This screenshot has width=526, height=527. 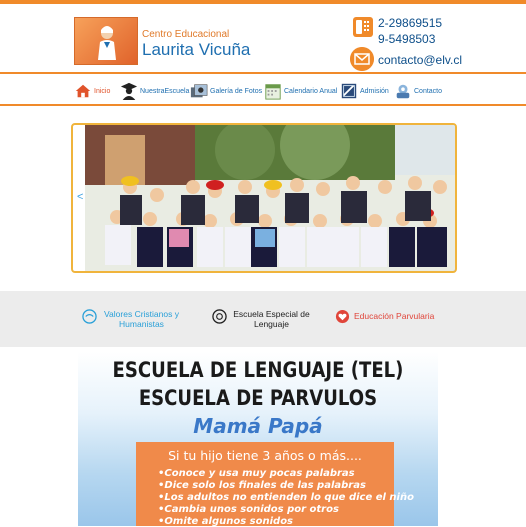 I want to click on nav-item-galeria: Galería de Fotos, so click(x=226, y=91).